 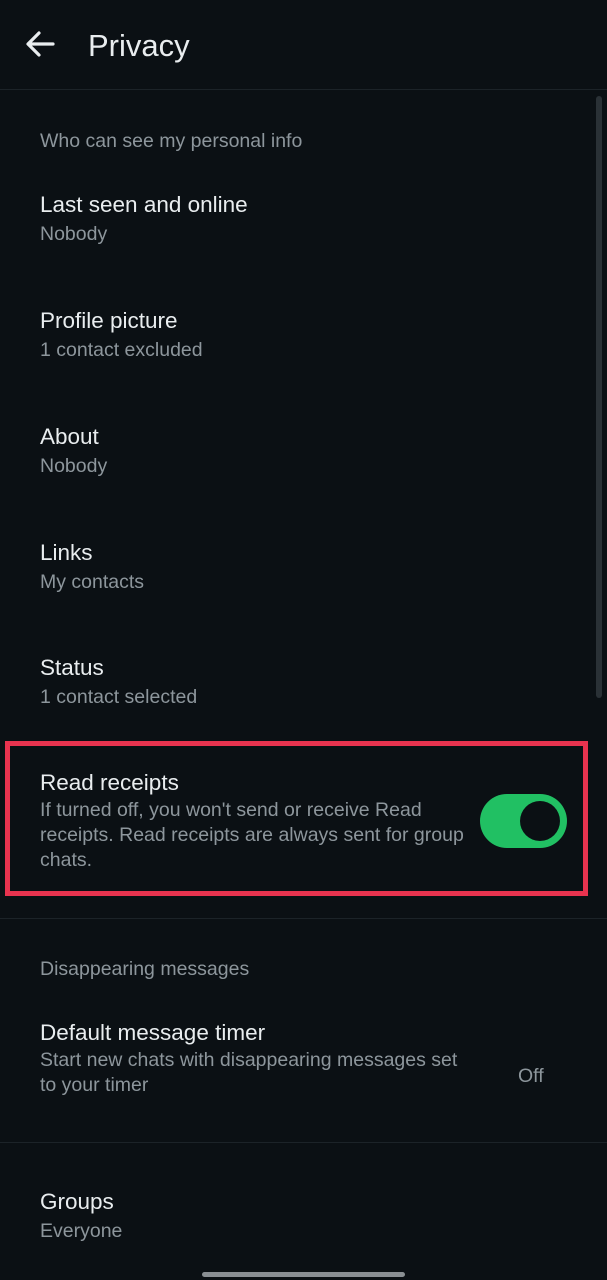 I want to click on privacy-item-status: Status 1 contact selected, so click(x=295, y=700).